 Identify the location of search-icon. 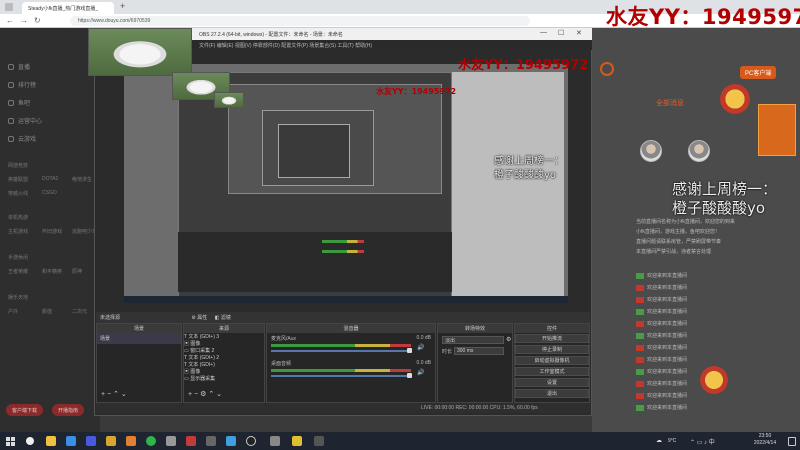
(30, 441).